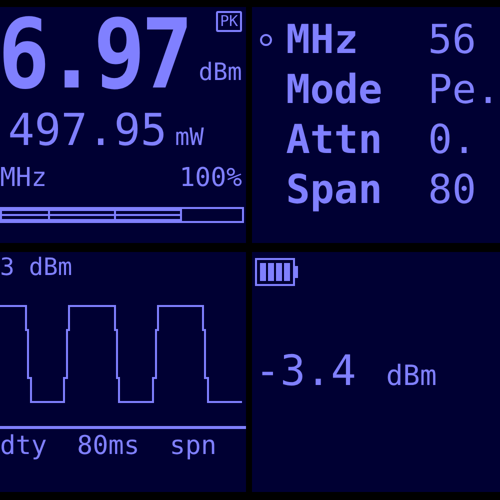 Image resolution: width=500 pixels, height=500 pixels. Describe the element at coordinates (229, 21) in the screenshot. I see `peak-badge: PK` at that location.